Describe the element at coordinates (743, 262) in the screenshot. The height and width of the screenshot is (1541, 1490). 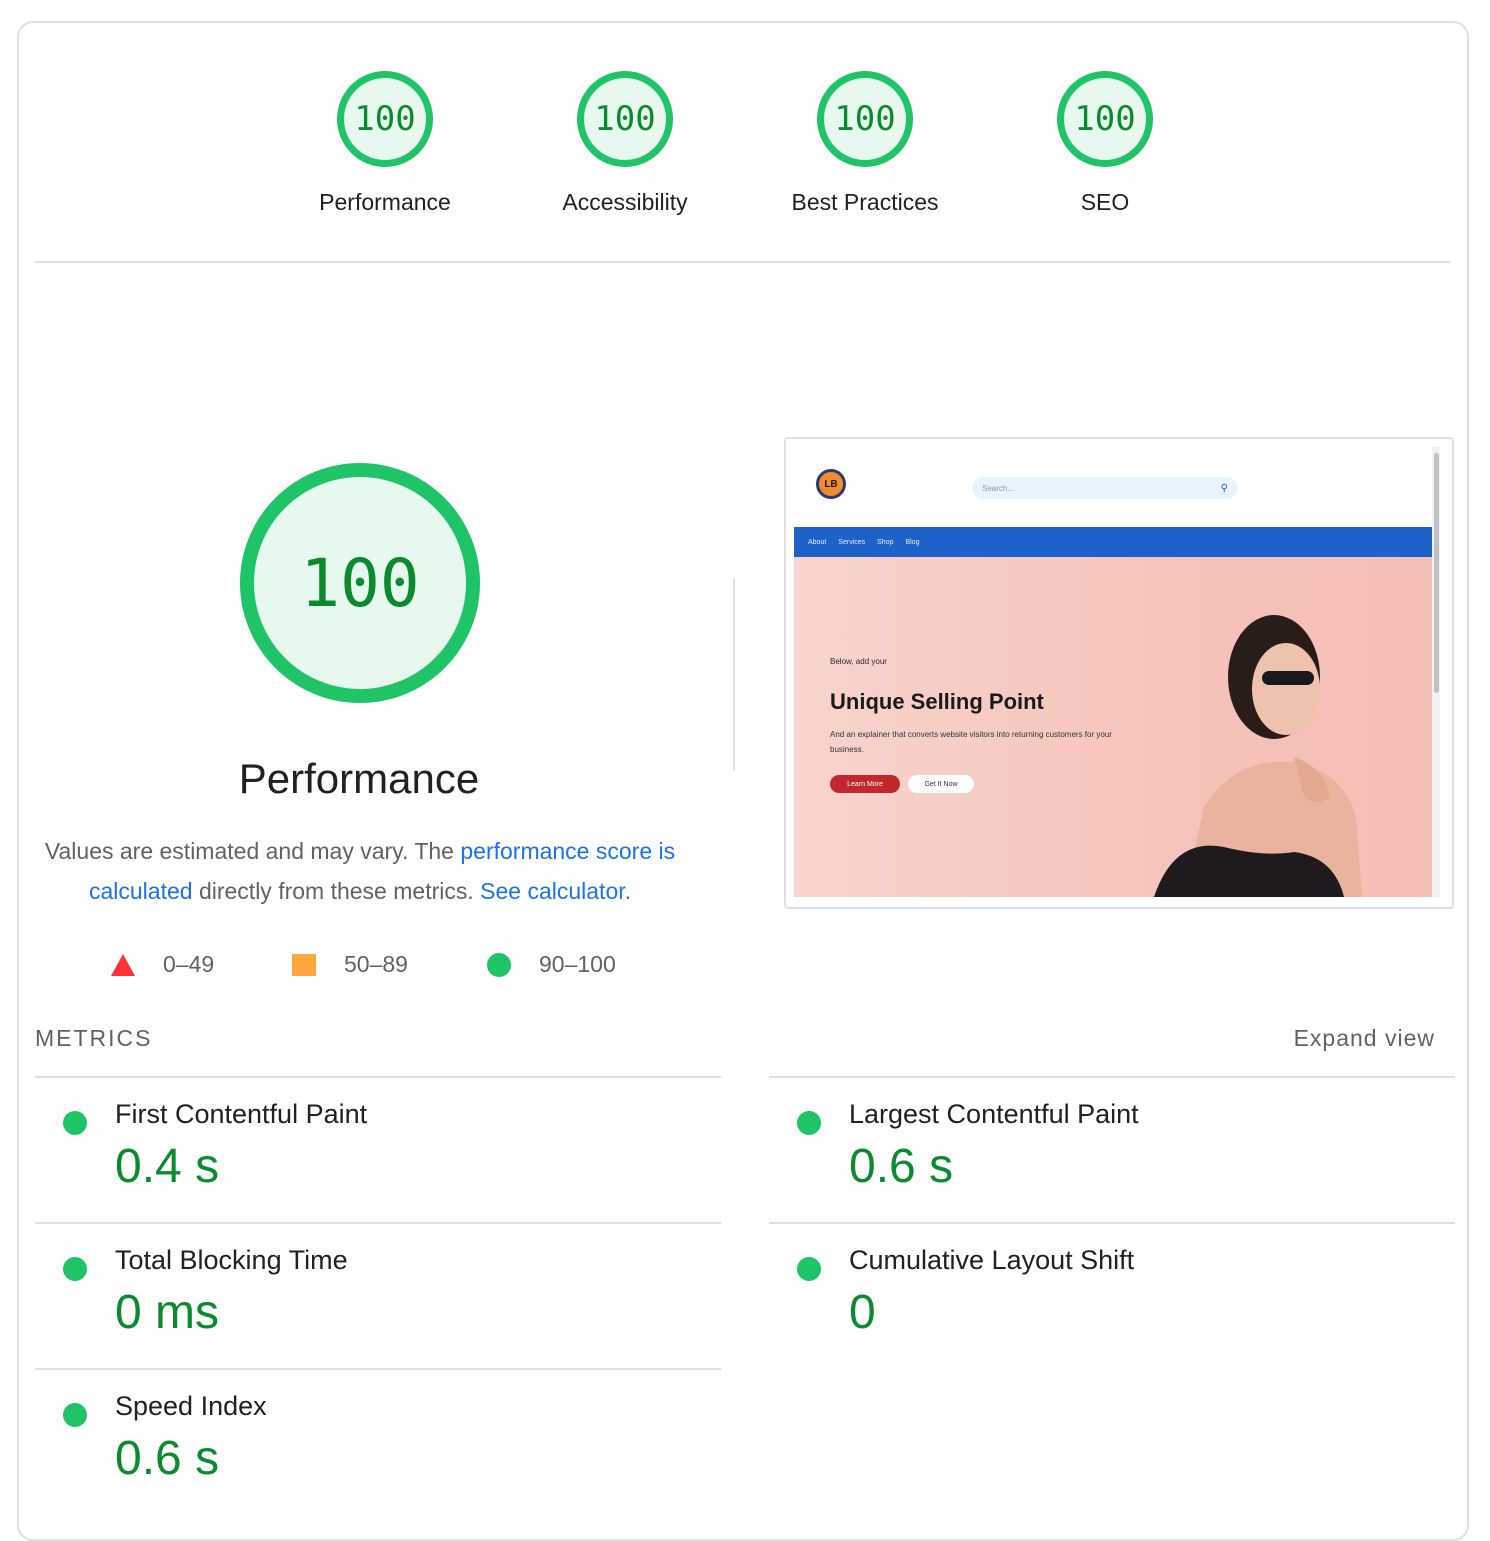
I see `header-divider` at that location.